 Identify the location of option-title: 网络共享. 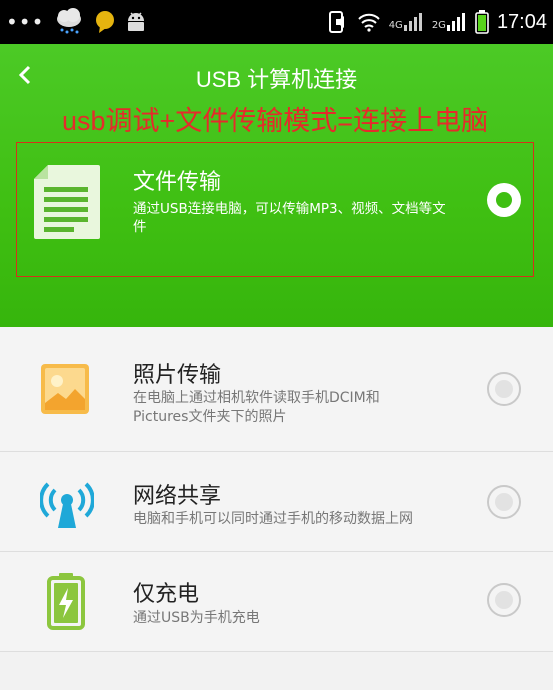
(177, 496).